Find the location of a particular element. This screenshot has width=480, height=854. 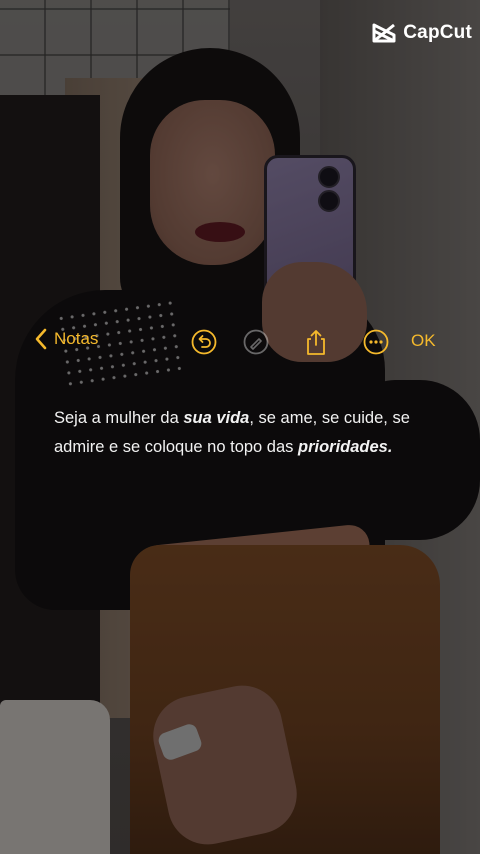

back-label: Notas is located at coordinates (76, 338).